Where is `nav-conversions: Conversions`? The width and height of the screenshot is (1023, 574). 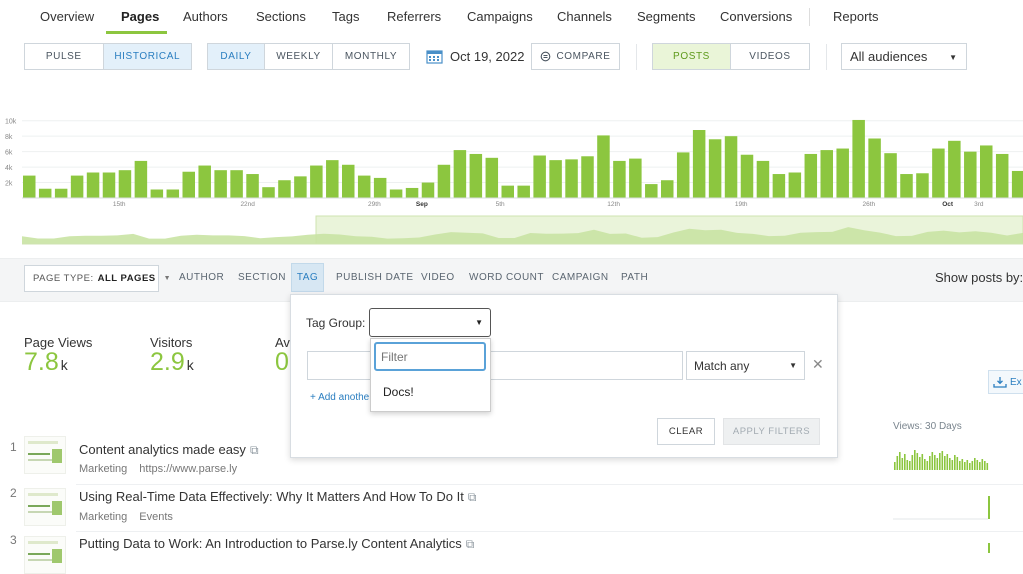 nav-conversions: Conversions is located at coordinates (756, 16).